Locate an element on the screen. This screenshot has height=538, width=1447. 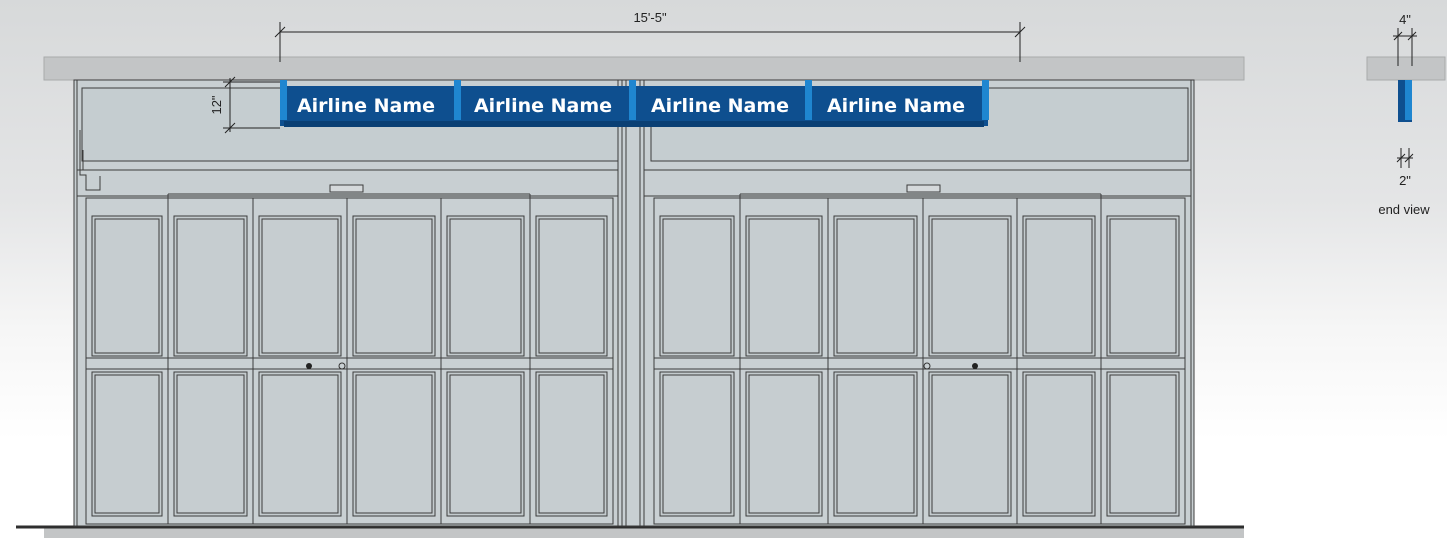
door-handle-left is located at coordinates (309, 366).